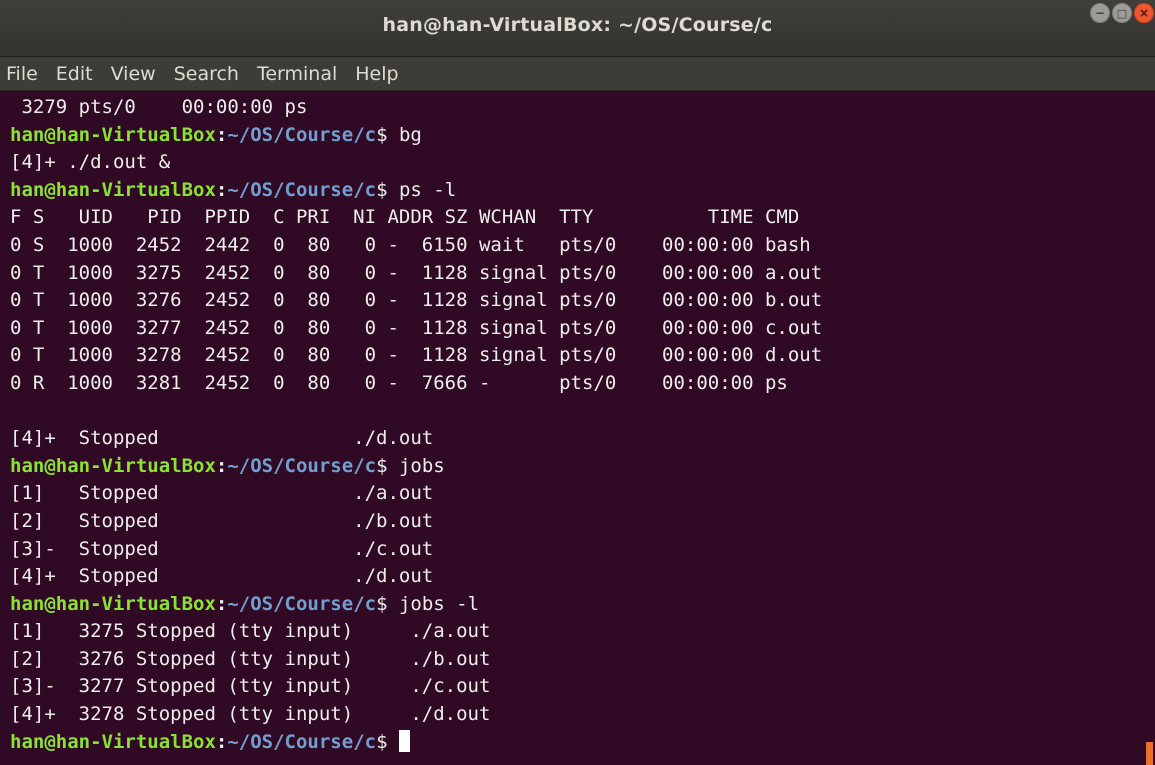 This screenshot has height=765, width=1155. Describe the element at coordinates (74, 74) in the screenshot. I see `menu-edit: Edit` at that location.